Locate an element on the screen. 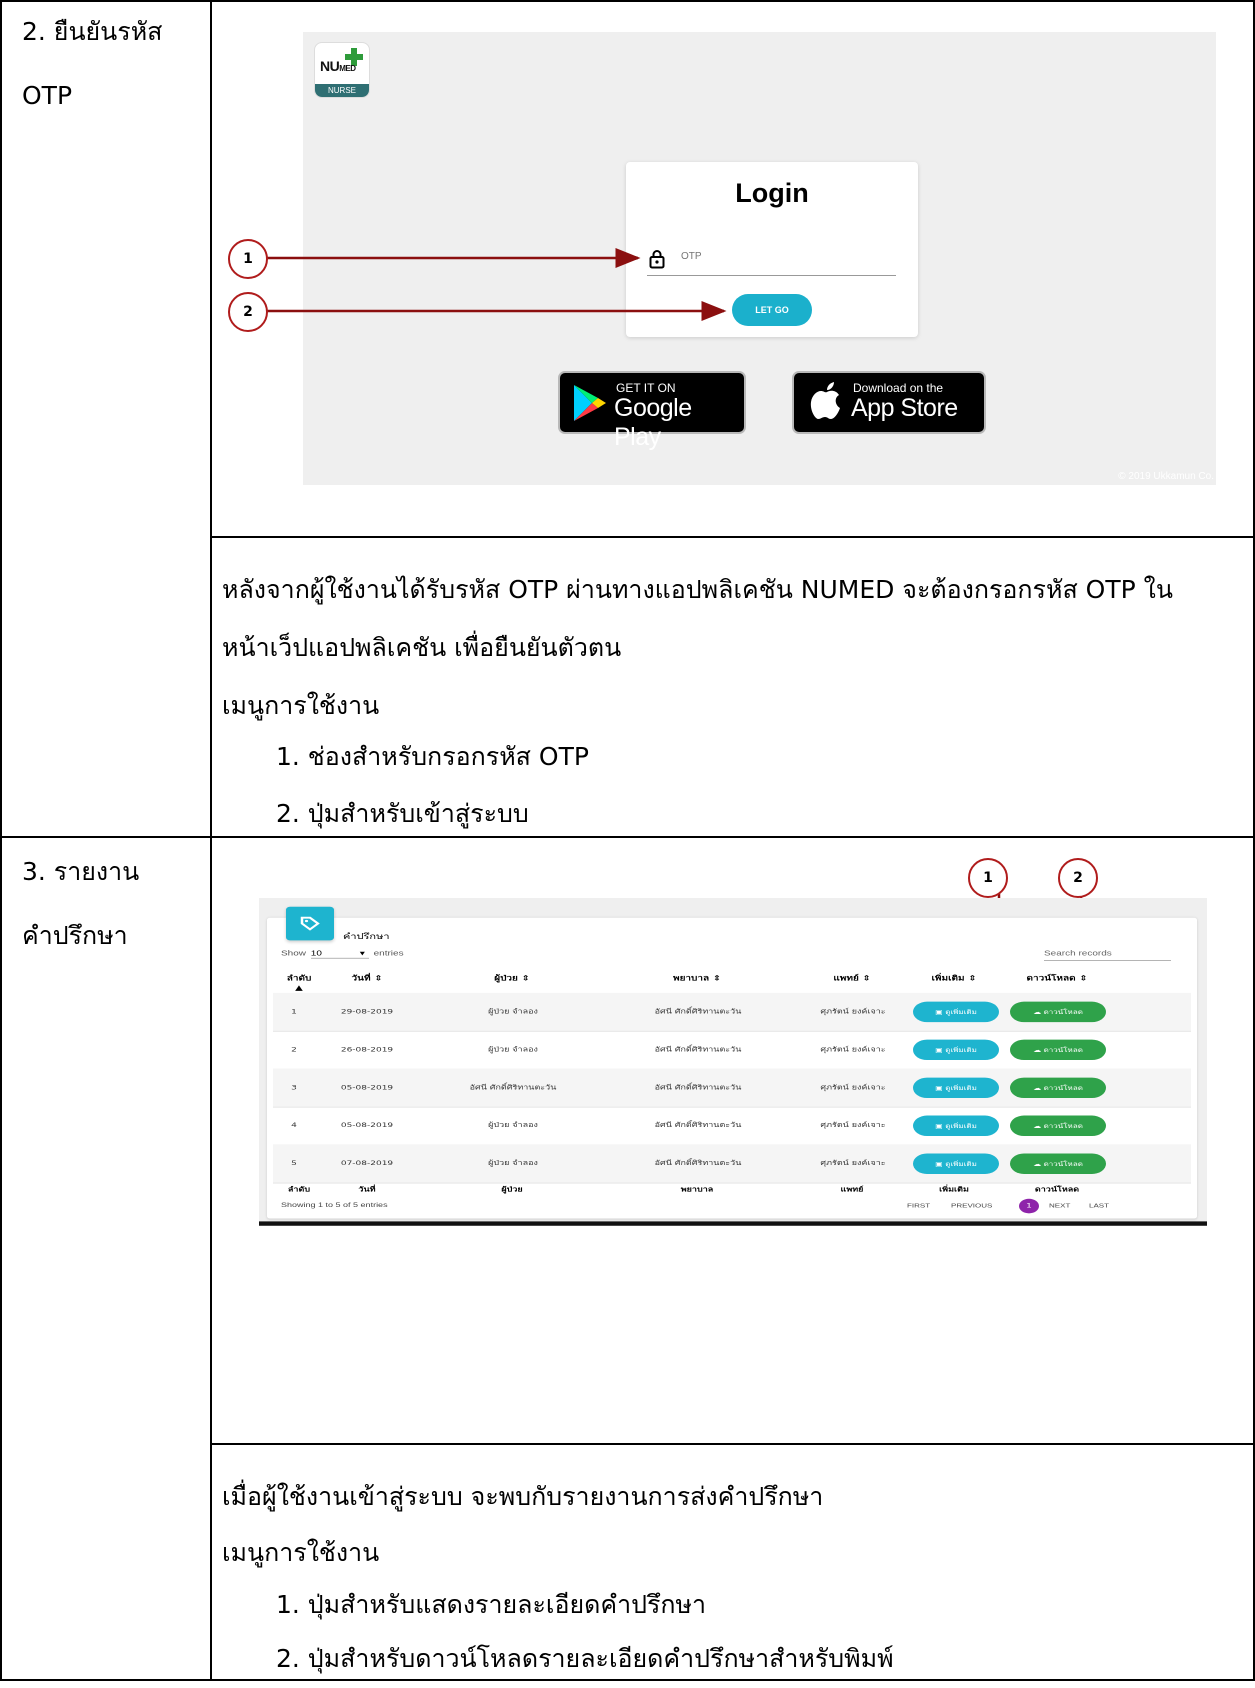 This screenshot has height=1688, width=1255. pager-next: NEXT is located at coordinates (1059, 1205).